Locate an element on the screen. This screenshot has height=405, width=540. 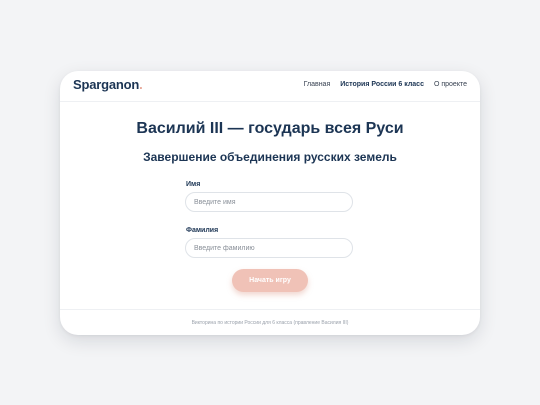
page-subtitle: Завершение объединения русских земель is located at coordinates (270, 157).